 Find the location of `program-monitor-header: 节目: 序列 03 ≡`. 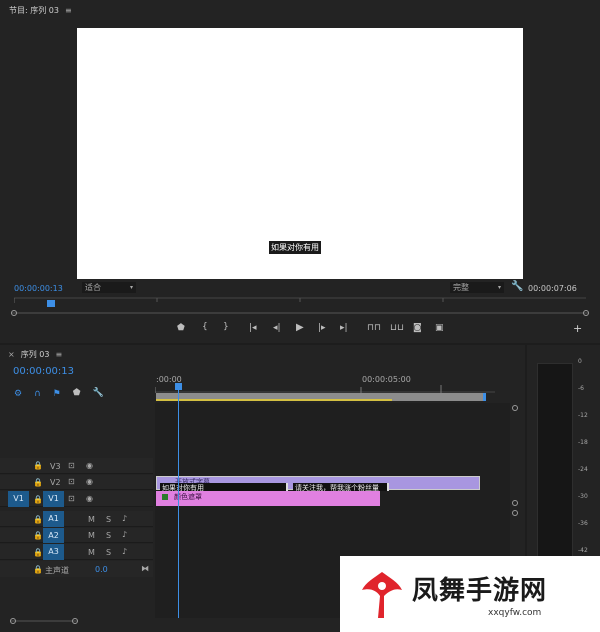

program-monitor-header: 节目: 序列 03 ≡ is located at coordinates (40, 10).